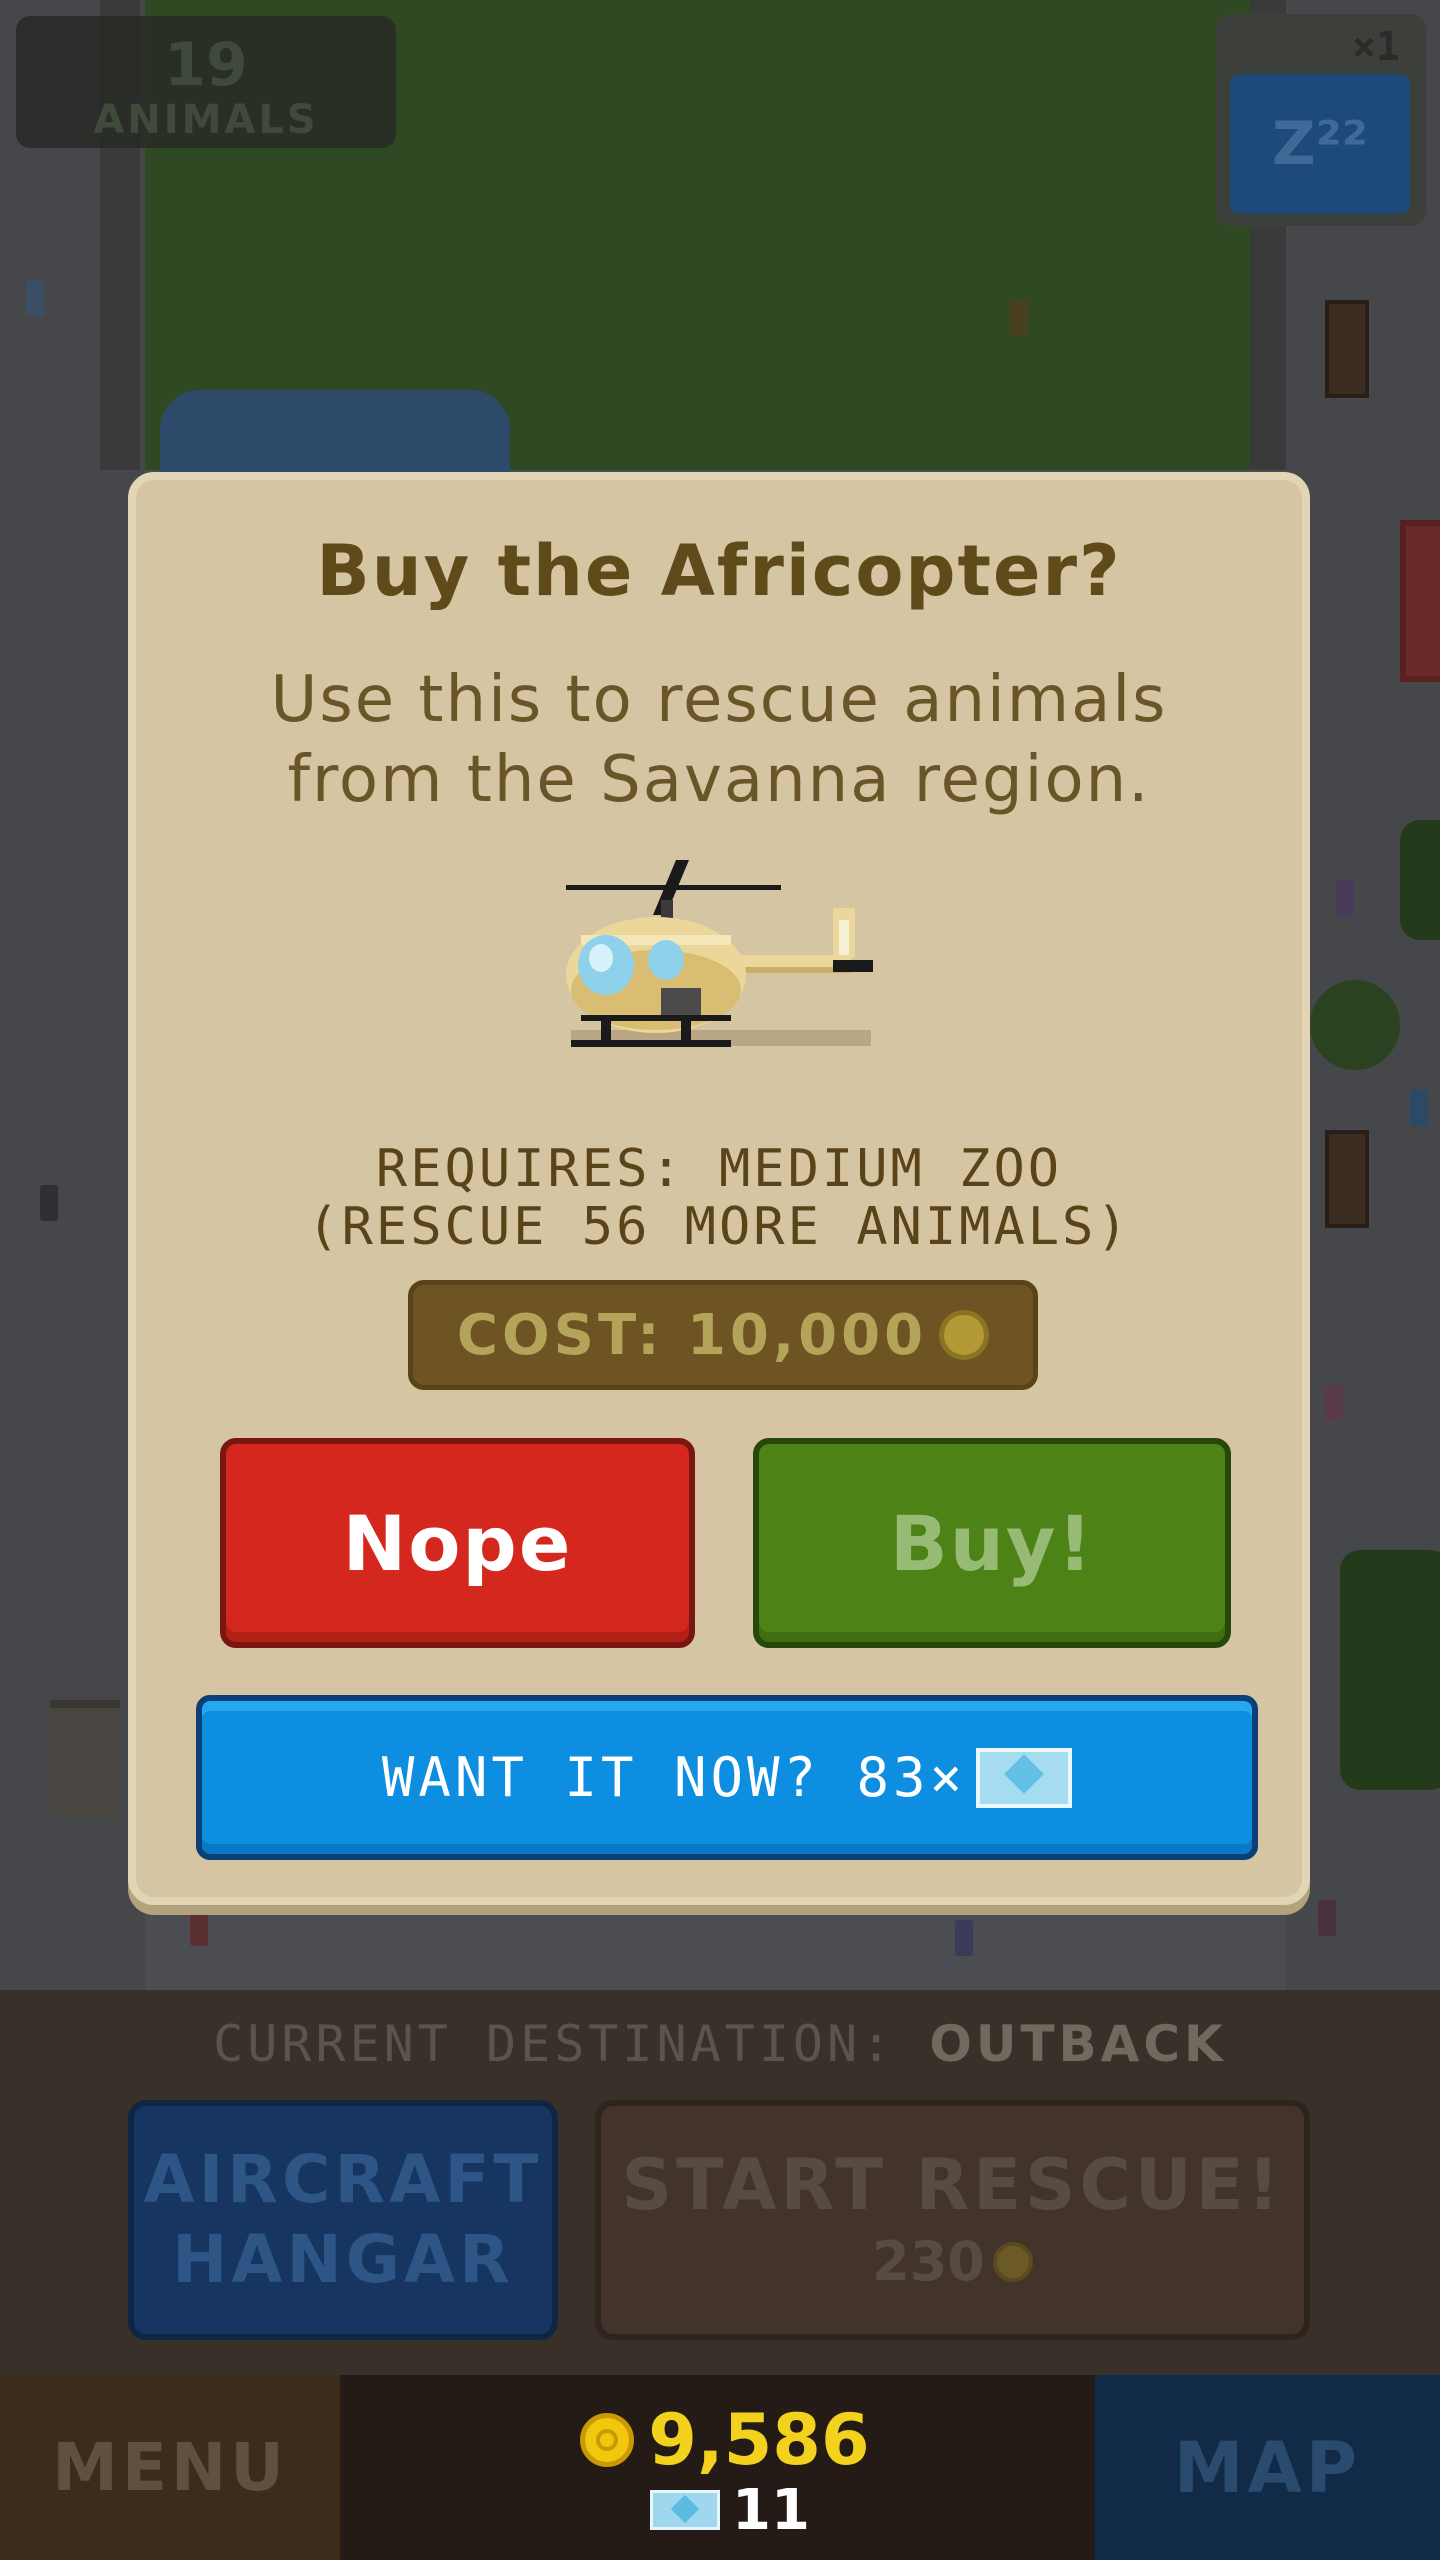  What do you see at coordinates (771, 2510) in the screenshot?
I see `gem-balance-value: 11` at bounding box center [771, 2510].